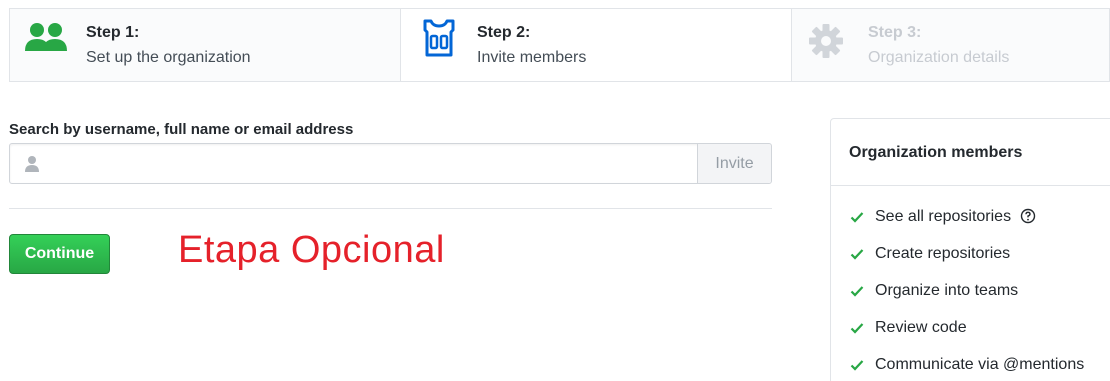 The width and height of the screenshot is (1110, 381). I want to click on question-icon, so click(1028, 216).